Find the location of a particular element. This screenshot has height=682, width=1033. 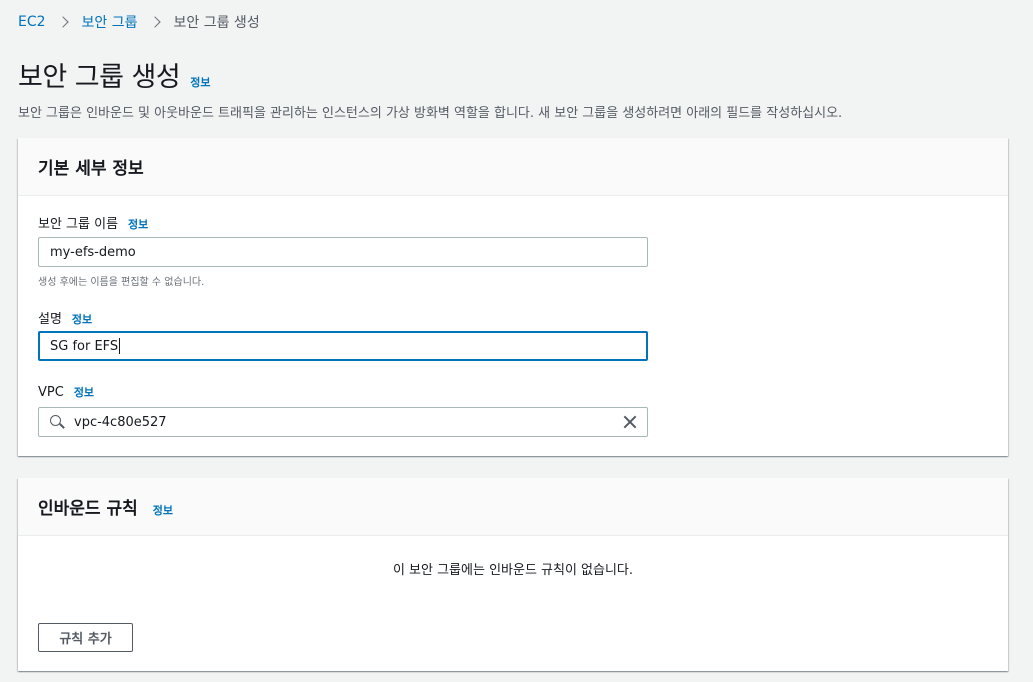

page-header: 보안 그룹 생성 정보 is located at coordinates (114, 74).